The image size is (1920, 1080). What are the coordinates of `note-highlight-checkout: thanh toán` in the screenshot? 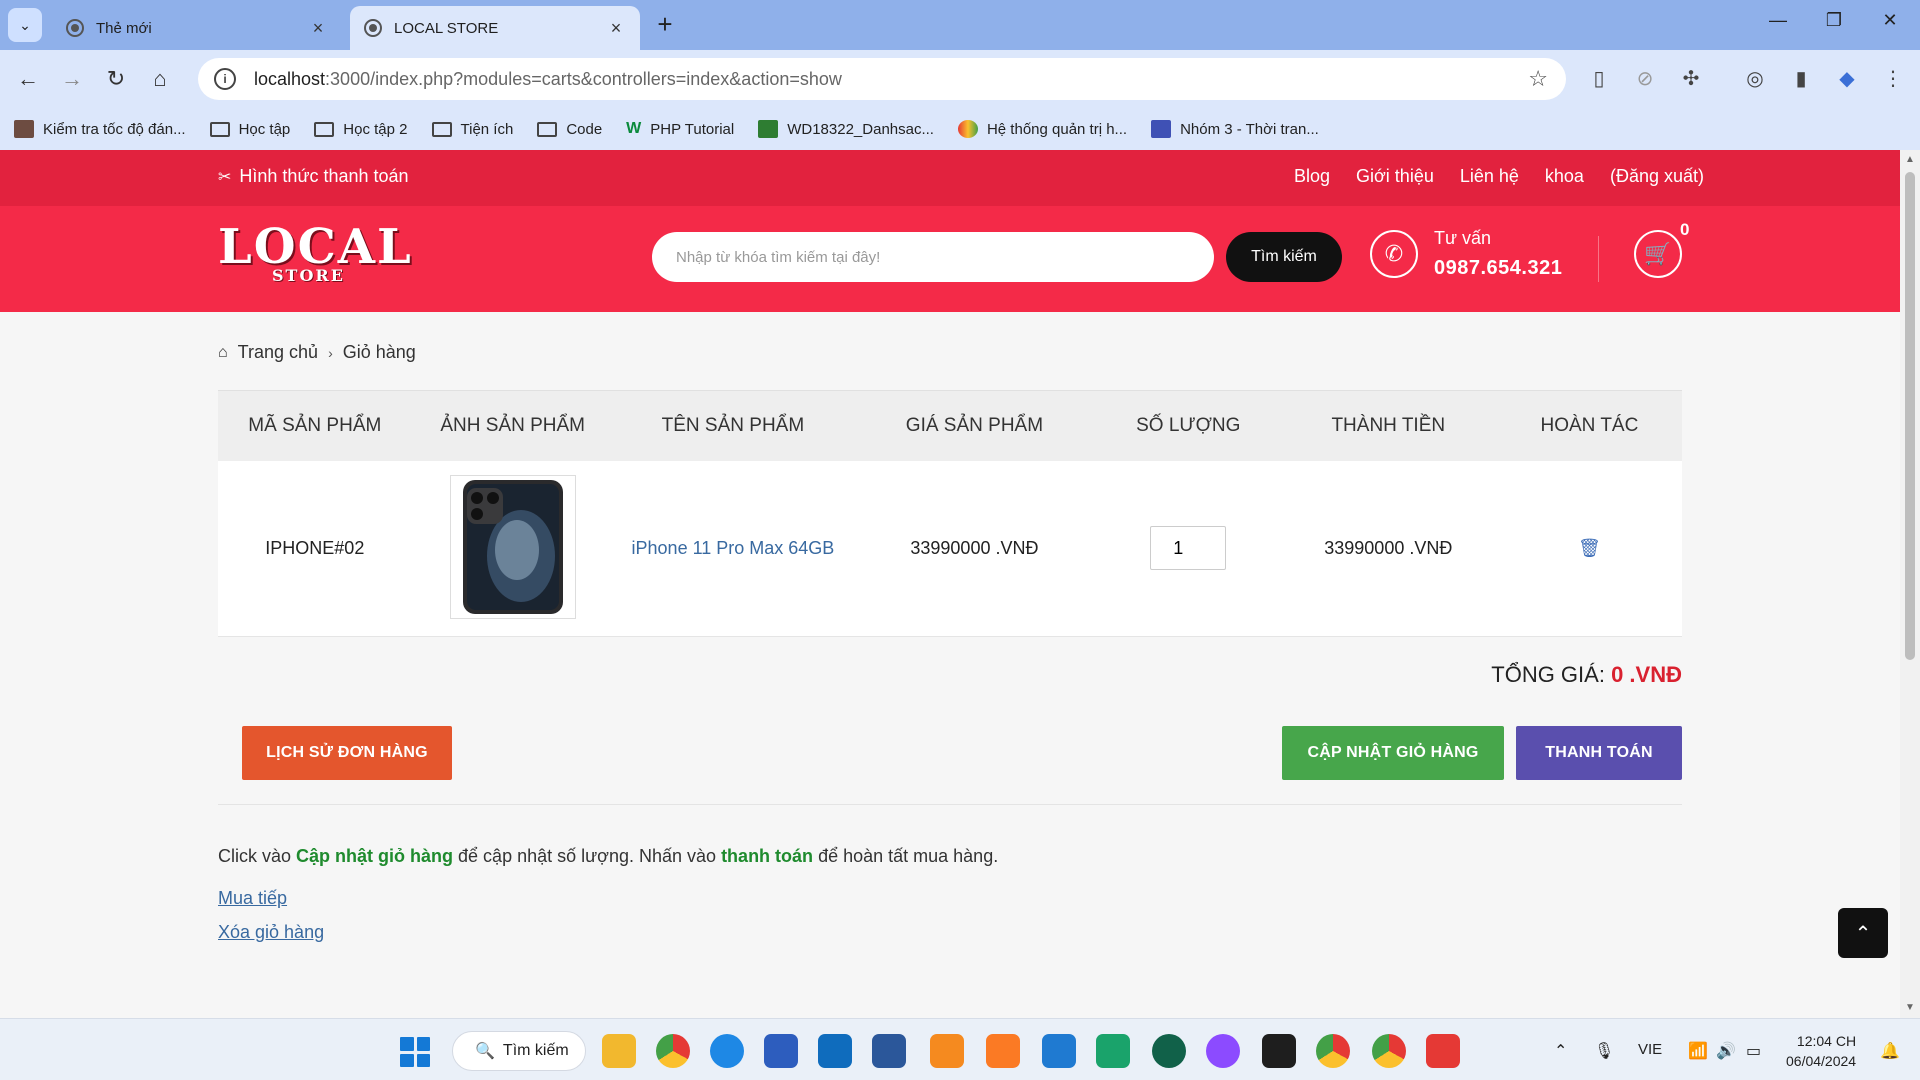 It's located at (767, 856).